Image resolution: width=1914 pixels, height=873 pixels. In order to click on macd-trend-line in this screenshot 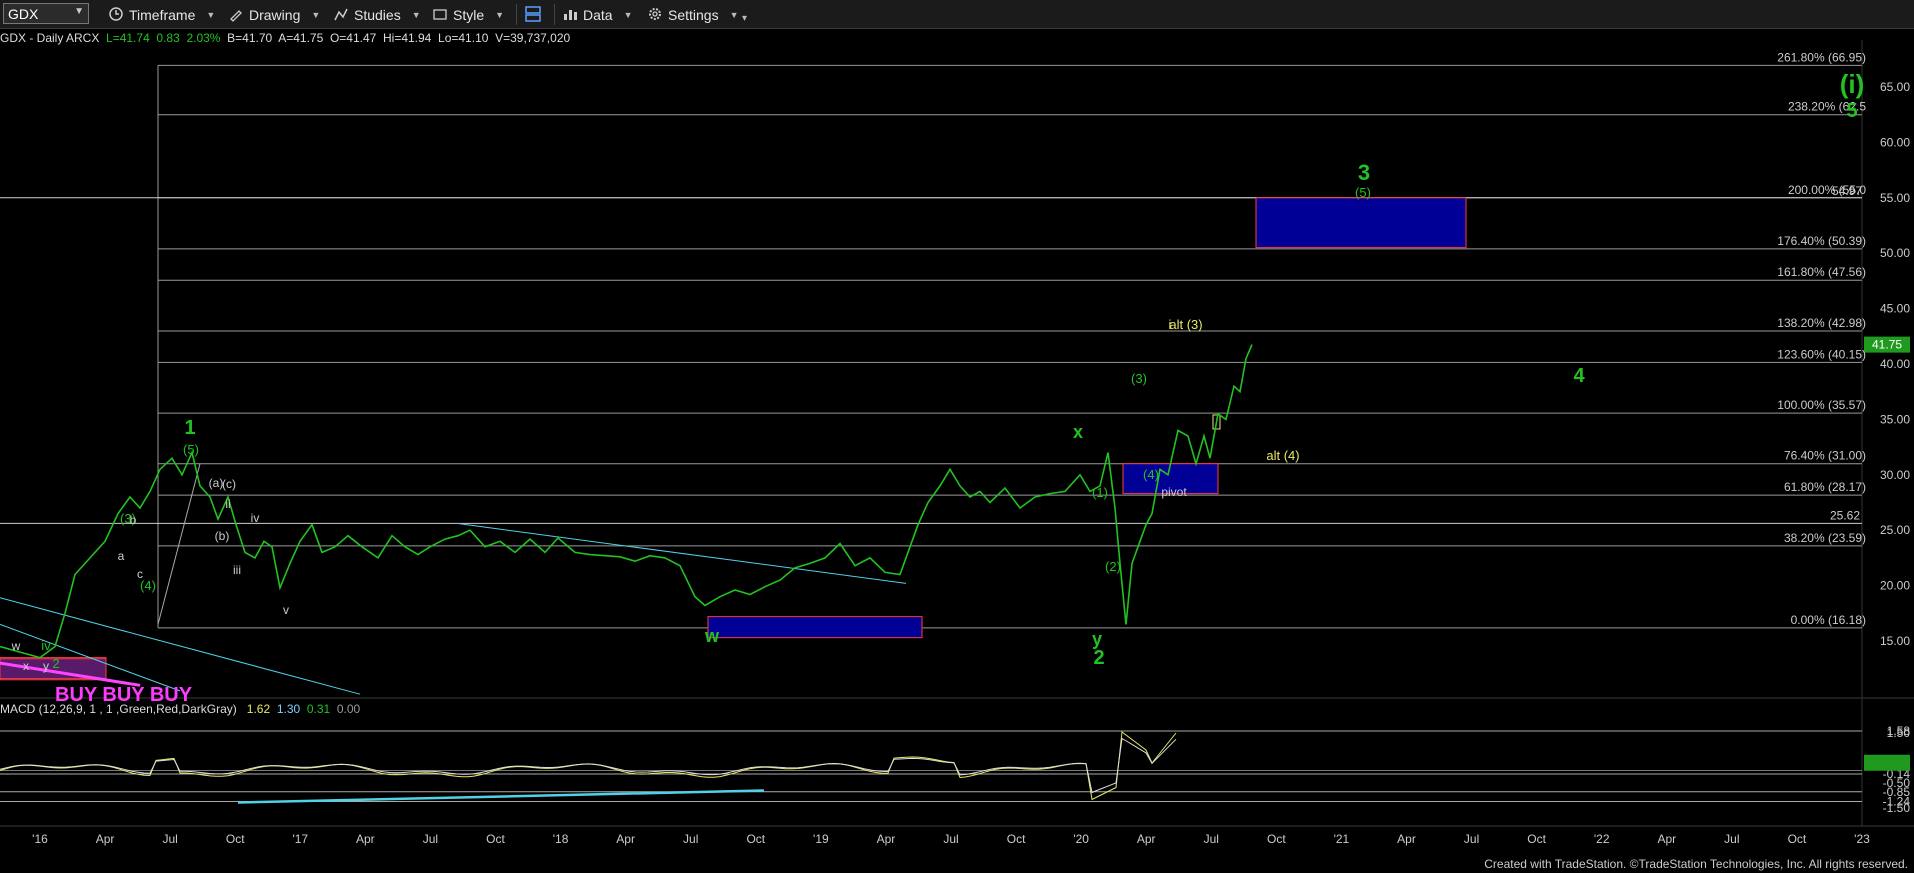, I will do `click(501, 796)`.